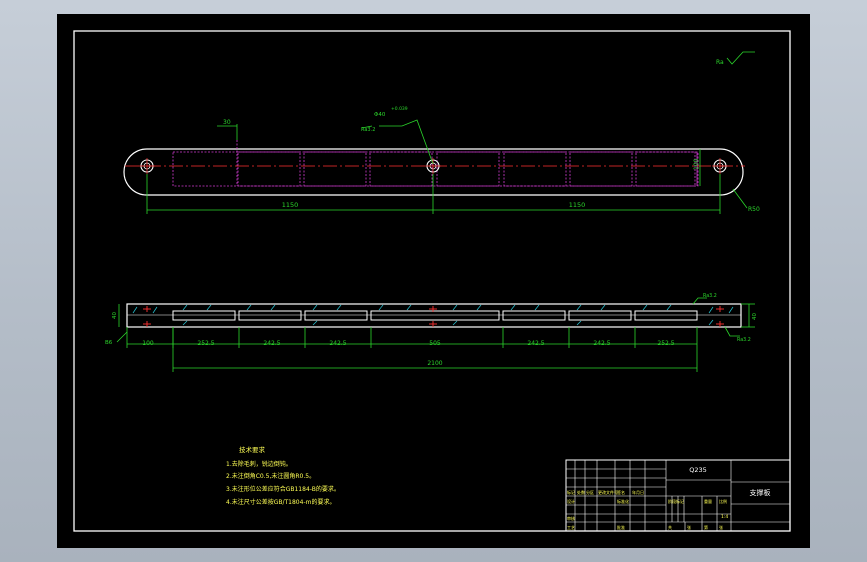 The image size is (867, 562). I want to click on row-label-process: 工艺, so click(571, 527).